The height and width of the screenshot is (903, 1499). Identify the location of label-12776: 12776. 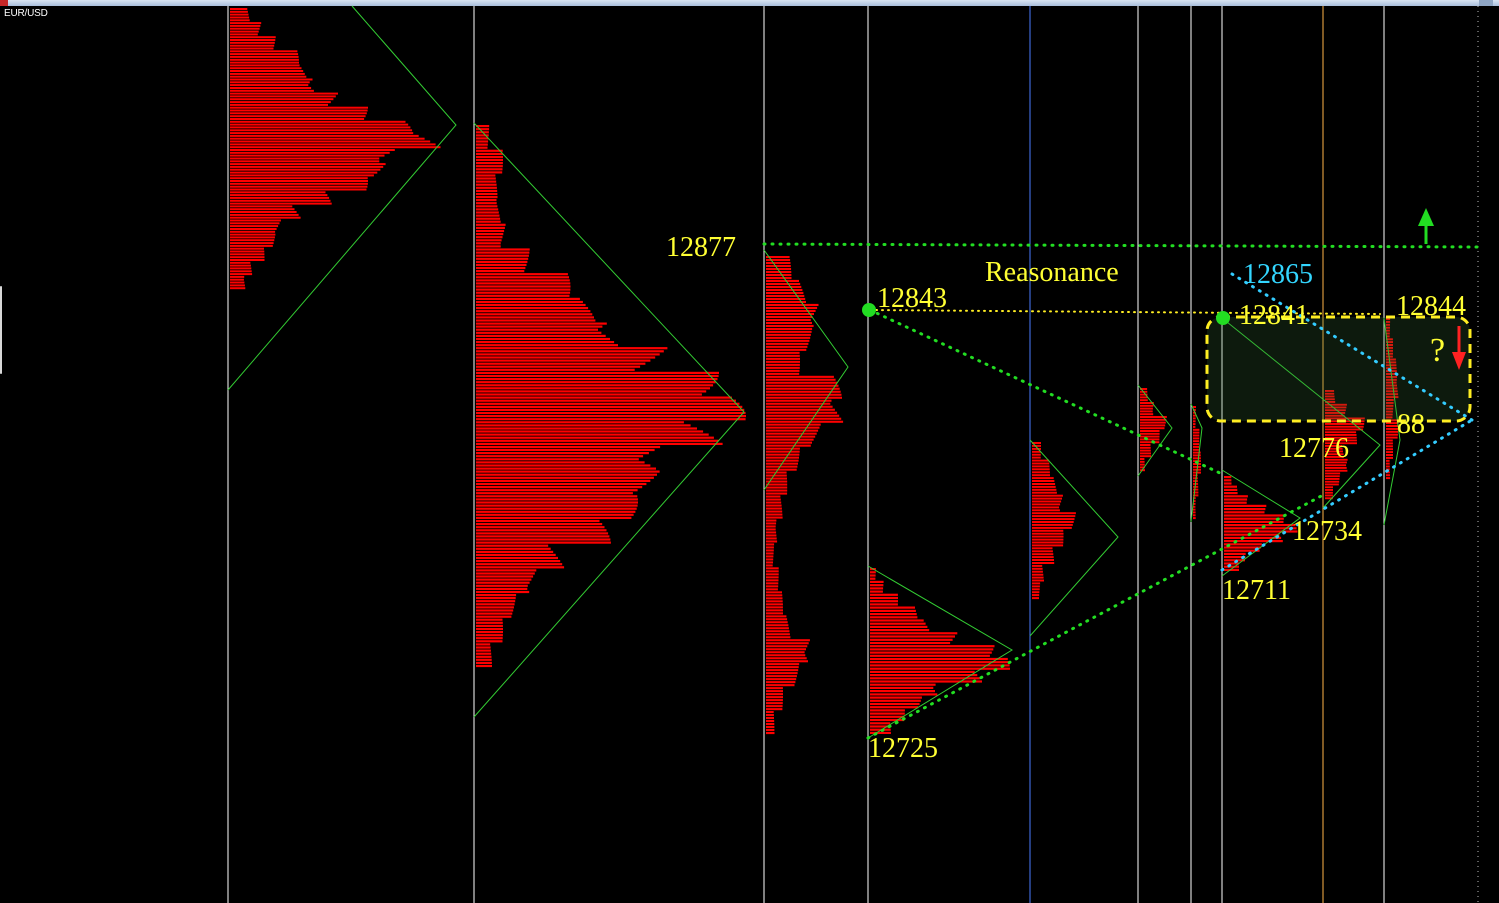
(1314, 448).